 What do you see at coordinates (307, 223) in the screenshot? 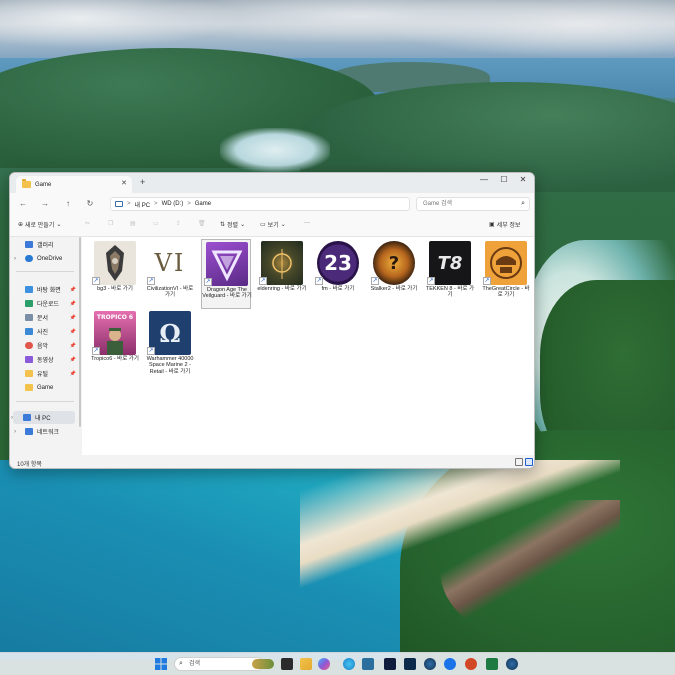
I see `more-button: ···` at bounding box center [307, 223].